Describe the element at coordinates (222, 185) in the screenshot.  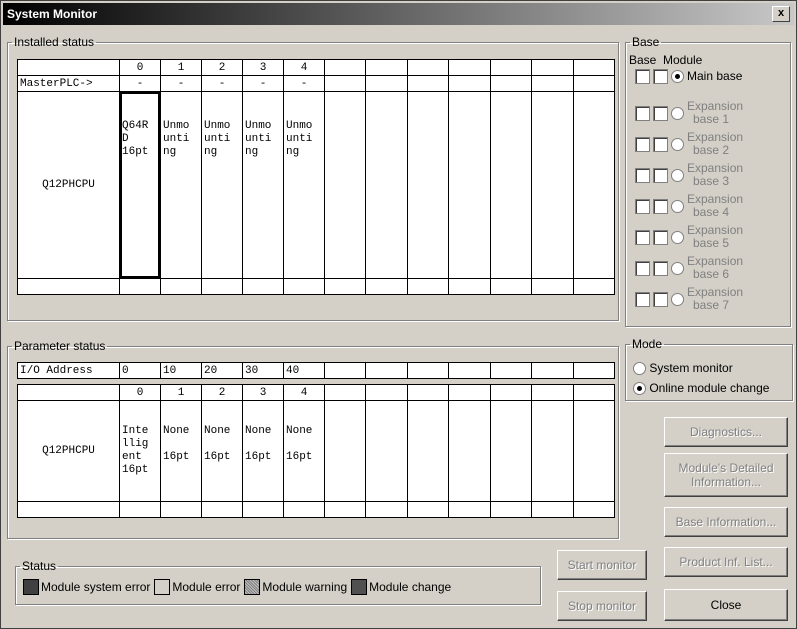
I see `installed-slot-2: Unmo unti ng` at that location.